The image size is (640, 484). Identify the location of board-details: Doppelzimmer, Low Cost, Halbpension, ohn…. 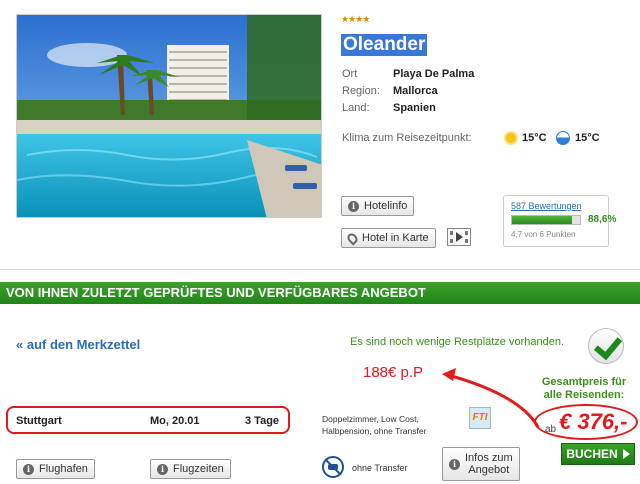
(374, 425).